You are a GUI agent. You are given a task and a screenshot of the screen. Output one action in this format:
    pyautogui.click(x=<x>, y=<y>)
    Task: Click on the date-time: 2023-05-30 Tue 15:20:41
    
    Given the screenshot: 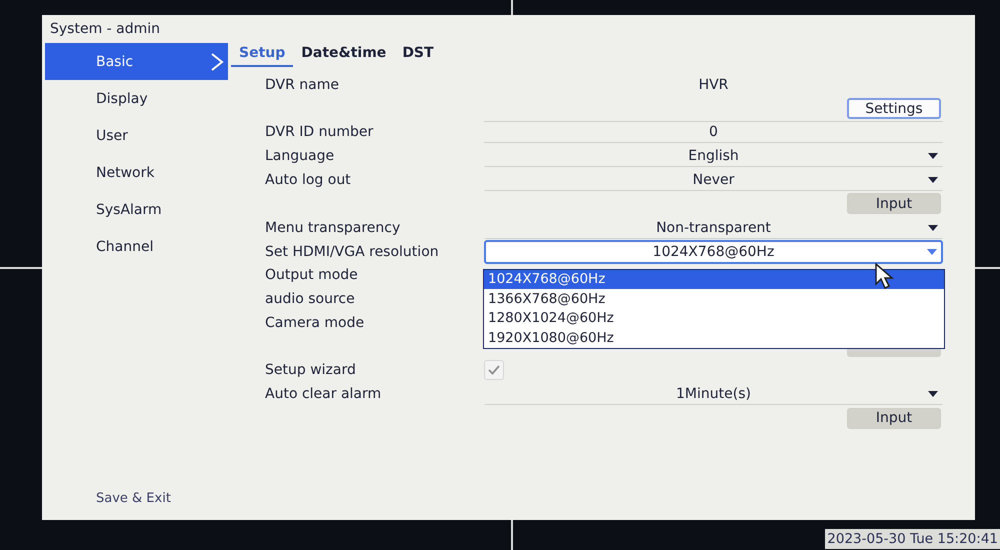 What is the action you would take?
    pyautogui.click(x=912, y=539)
    